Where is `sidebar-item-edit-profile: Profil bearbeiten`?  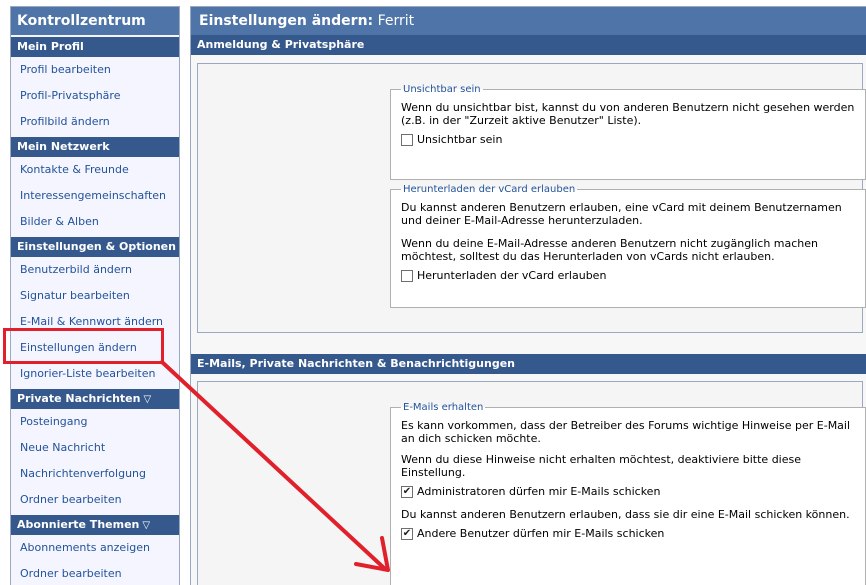
sidebar-item-edit-profile: Profil bearbeiten is located at coordinates (95, 70).